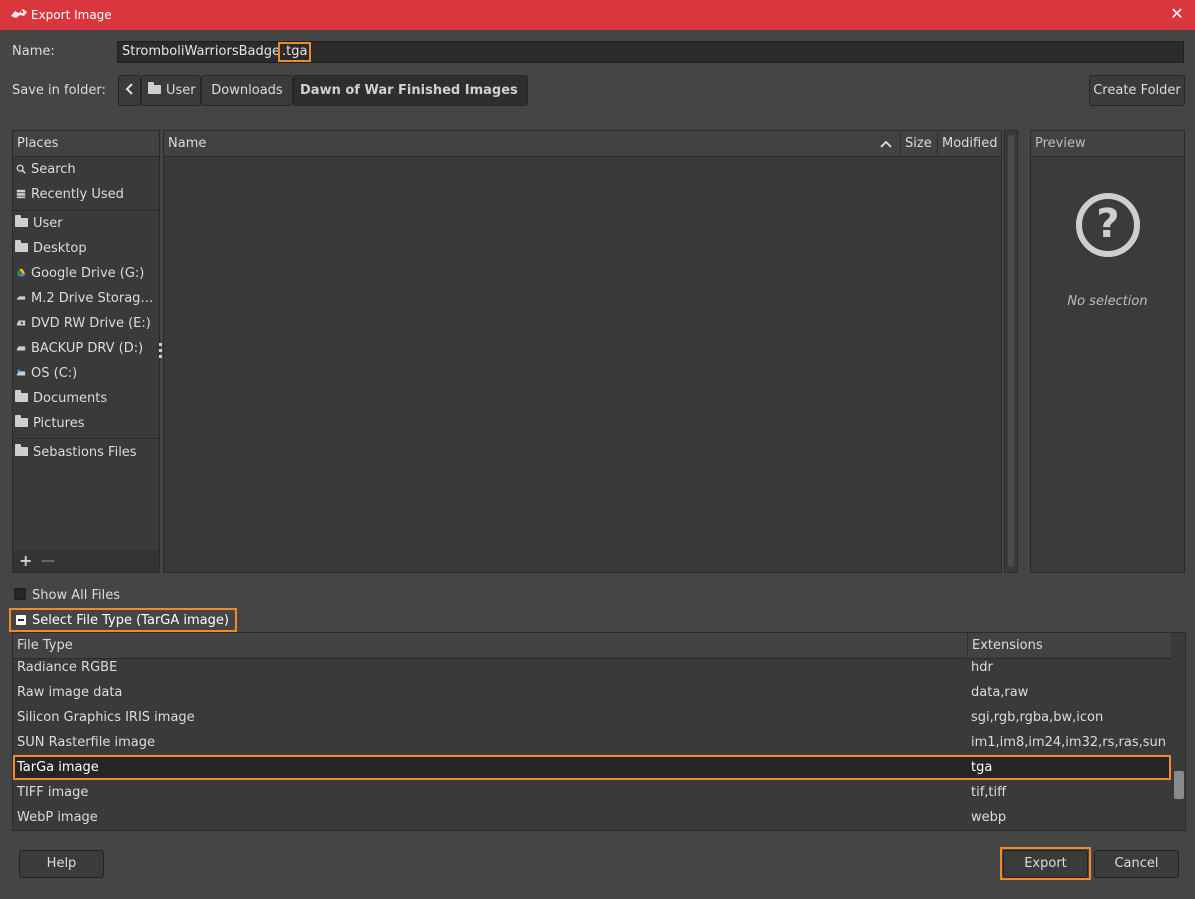  Describe the element at coordinates (886, 144) in the screenshot. I see `sort-ascending-icon` at that location.